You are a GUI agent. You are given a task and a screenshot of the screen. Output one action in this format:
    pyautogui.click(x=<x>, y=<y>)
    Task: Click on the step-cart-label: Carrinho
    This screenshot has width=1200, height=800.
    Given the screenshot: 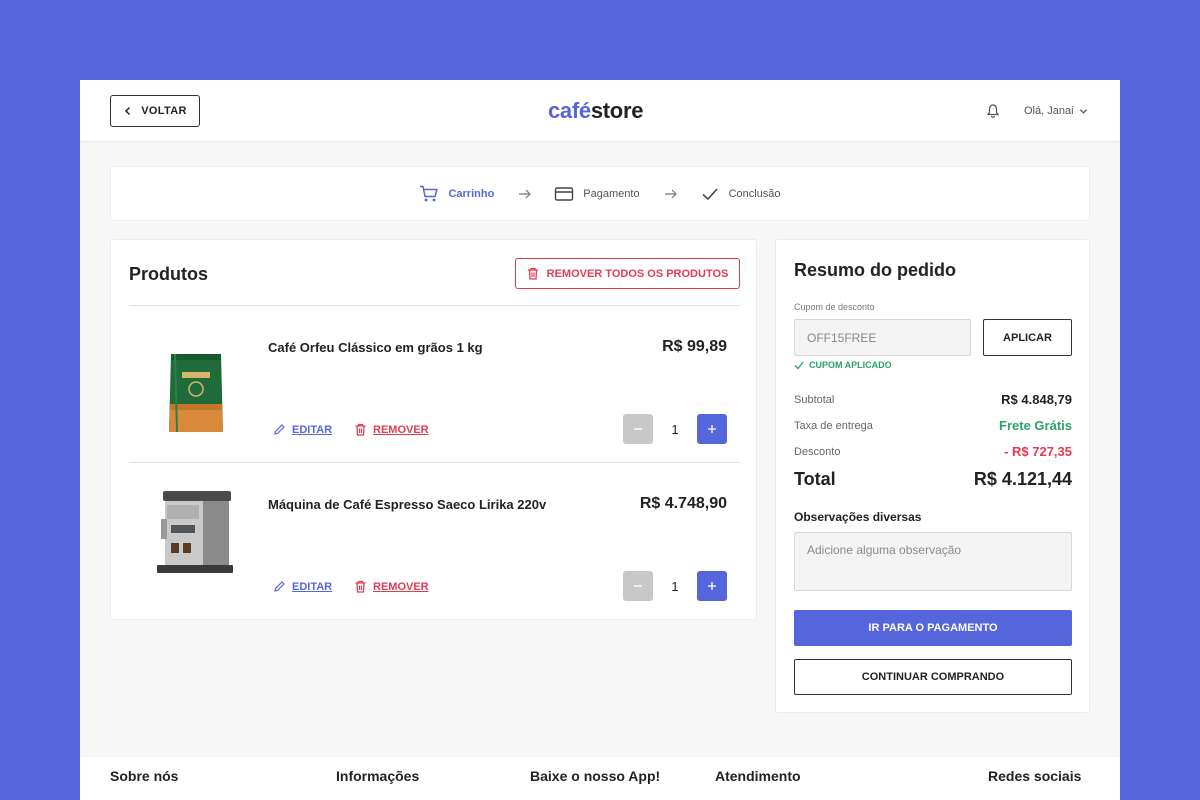 What is the action you would take?
    pyautogui.click(x=471, y=193)
    